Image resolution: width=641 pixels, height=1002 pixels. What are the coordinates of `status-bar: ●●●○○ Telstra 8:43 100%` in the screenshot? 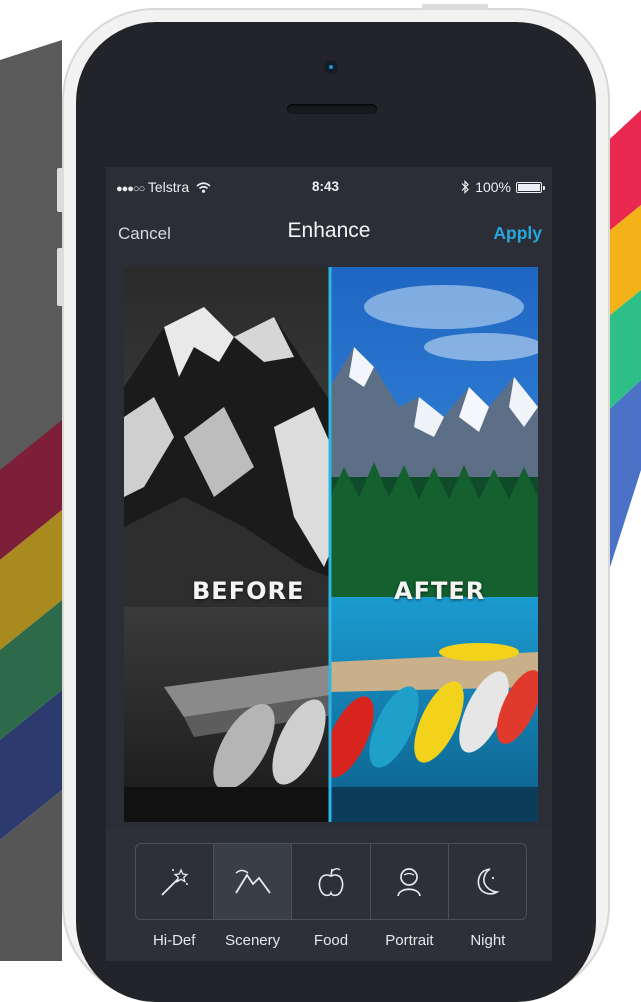 It's located at (329, 187).